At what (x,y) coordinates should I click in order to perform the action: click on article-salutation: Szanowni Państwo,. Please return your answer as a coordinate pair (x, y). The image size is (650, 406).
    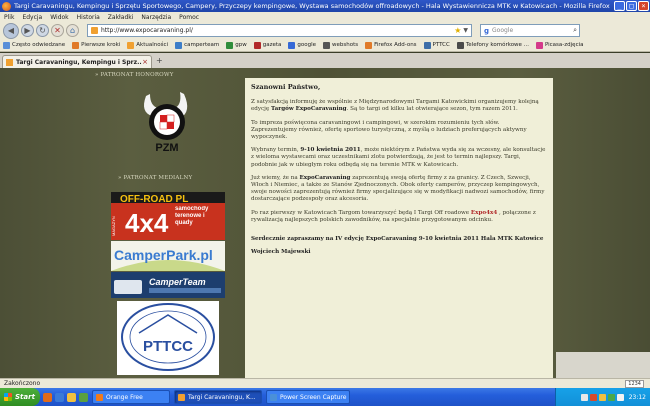
    Looking at the image, I should click on (286, 87).